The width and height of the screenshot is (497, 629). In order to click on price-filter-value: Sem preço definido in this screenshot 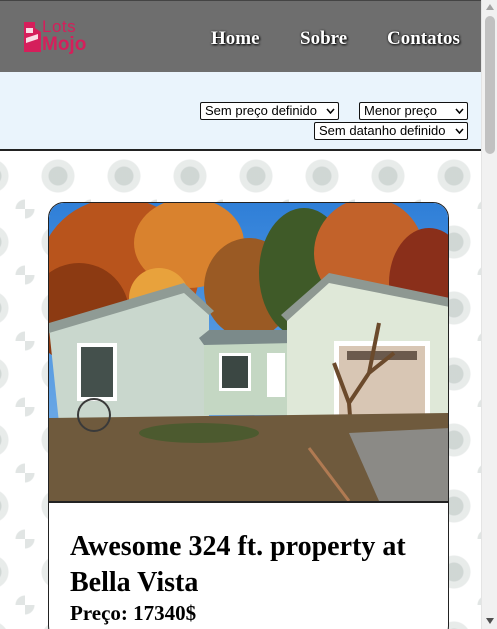, I will do `click(261, 110)`.